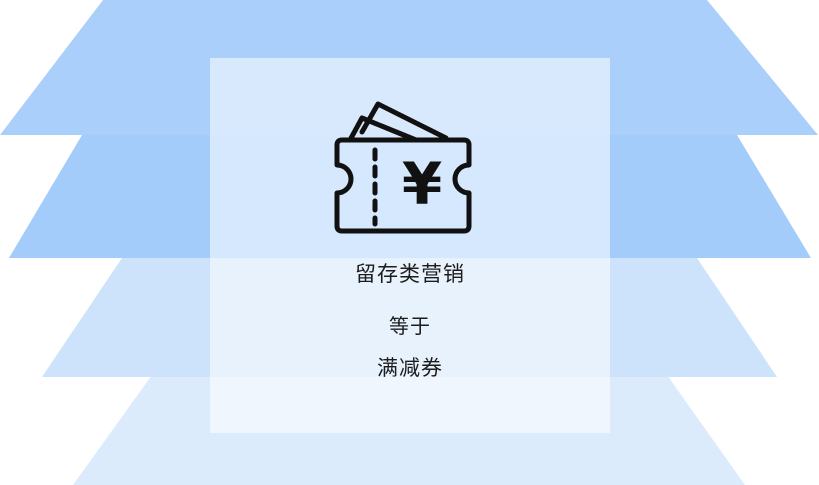  I want to click on yuan-symbol: ¥, so click(422, 184).